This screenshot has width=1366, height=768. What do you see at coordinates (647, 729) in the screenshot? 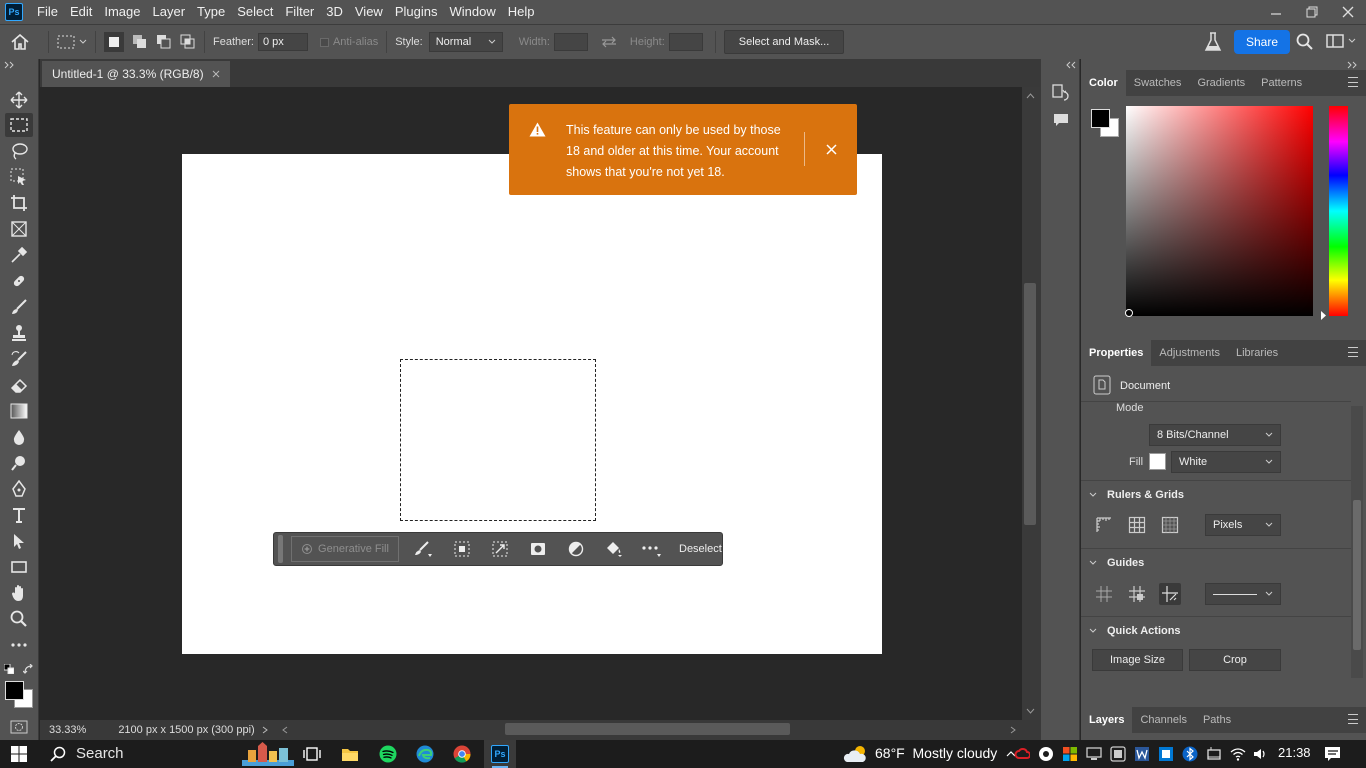
I see `horizontal-scroll-thumb` at bounding box center [647, 729].